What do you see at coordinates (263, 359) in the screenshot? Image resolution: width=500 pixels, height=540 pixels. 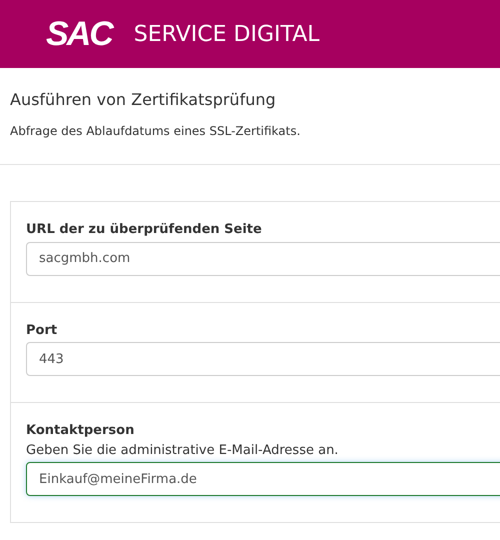 I see `input-field: 443` at bounding box center [263, 359].